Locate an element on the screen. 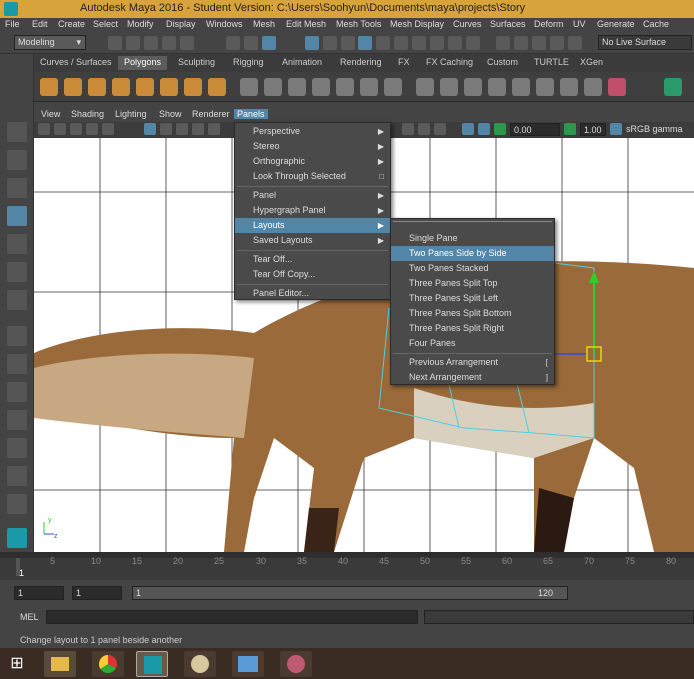 This screenshot has width=694, height=679. snap-view-plane-icon is located at coordinates (419, 43).